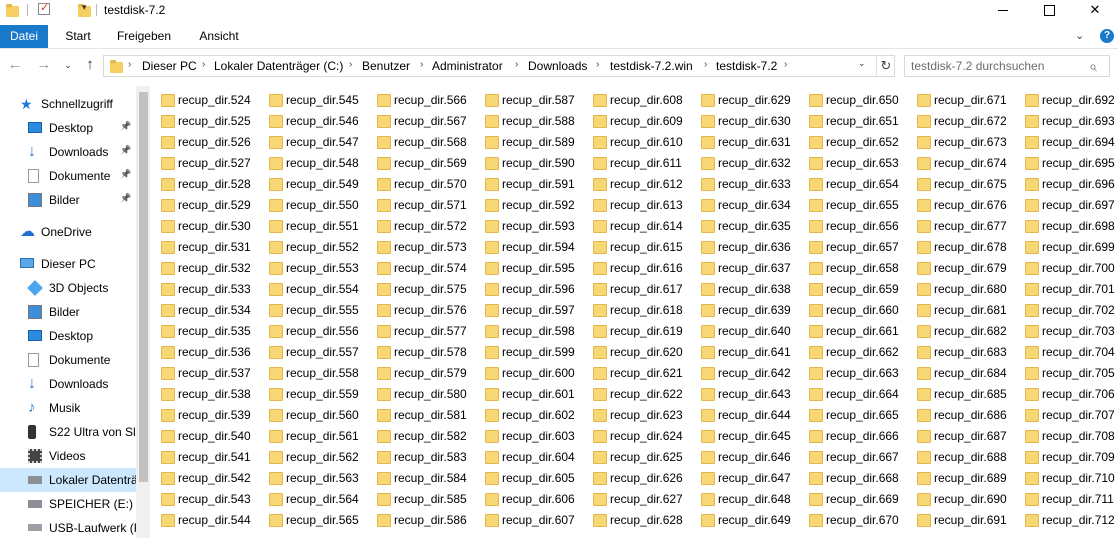 The image size is (1118, 538). Describe the element at coordinates (418, 100) in the screenshot. I see `list-item: recup_dir.566` at that location.